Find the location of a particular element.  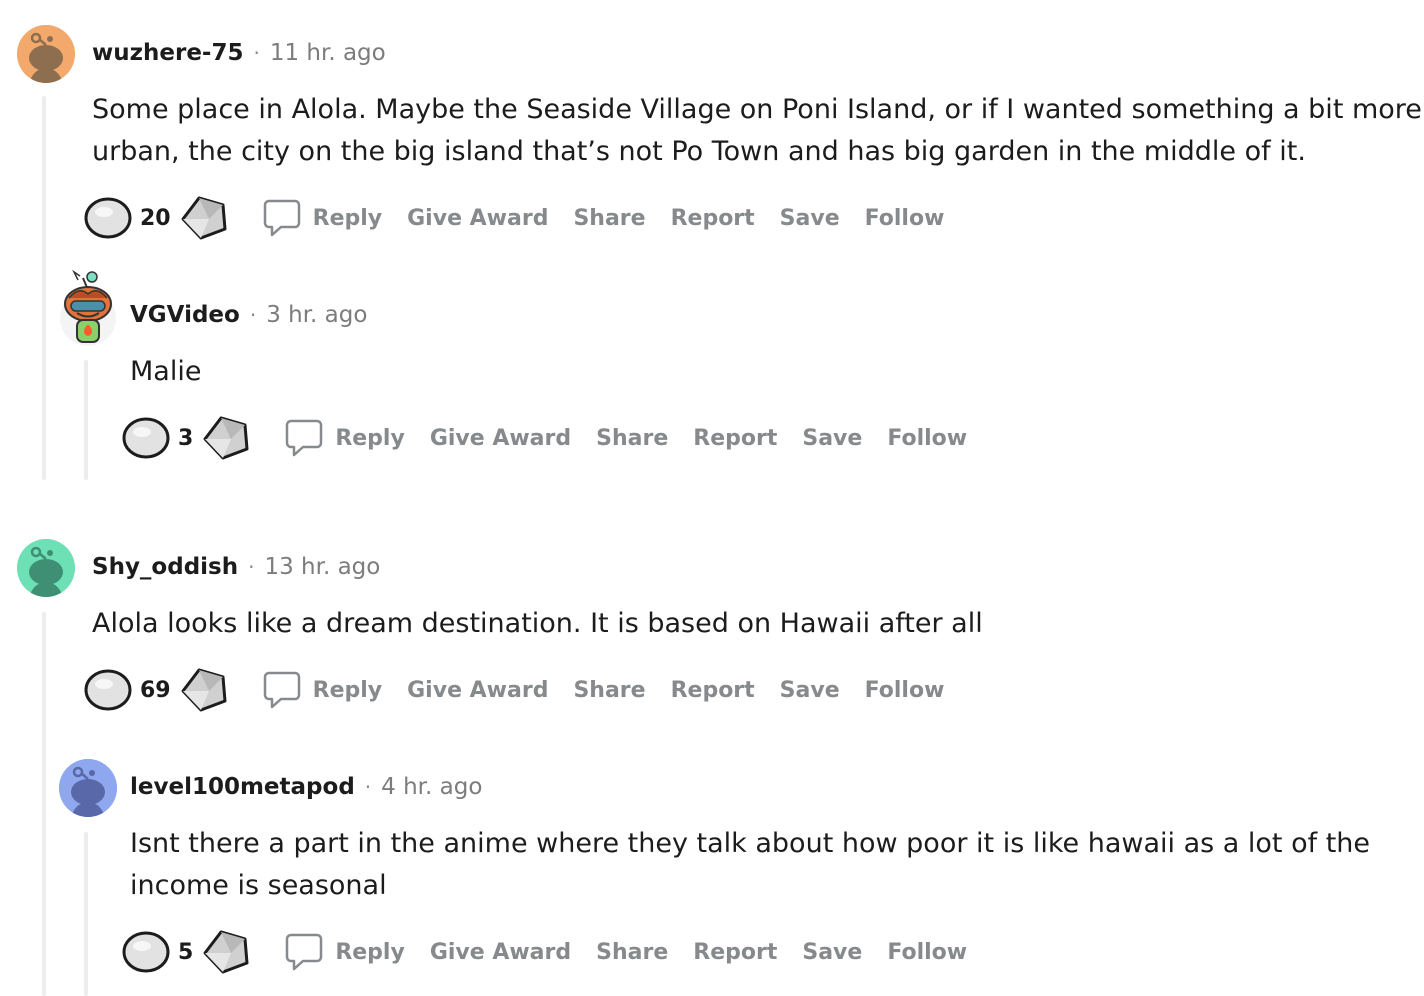

username: wuzhere-75 is located at coordinates (167, 53).